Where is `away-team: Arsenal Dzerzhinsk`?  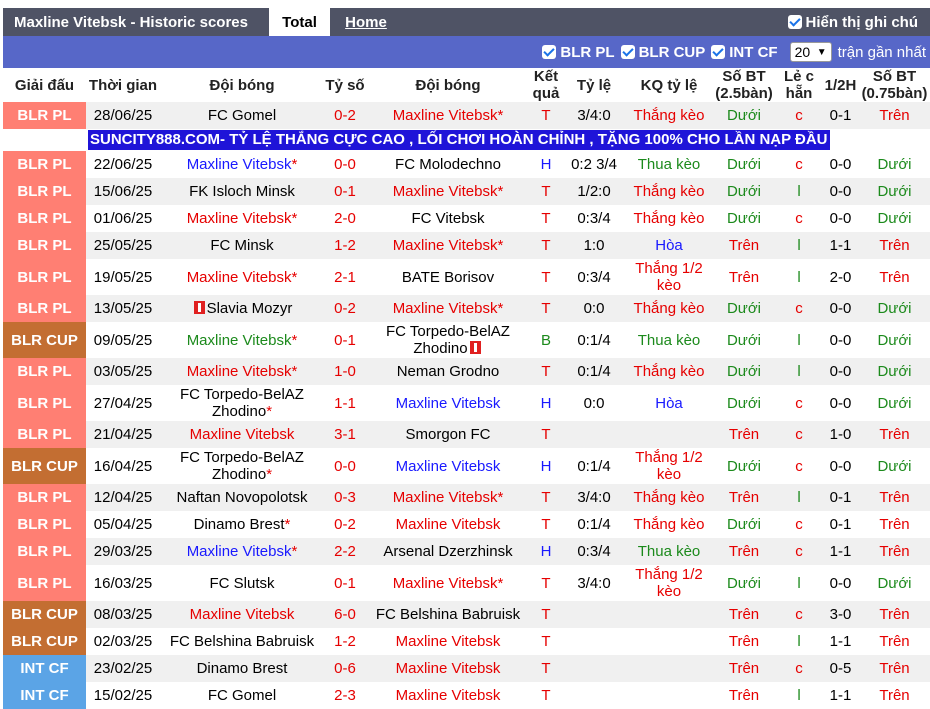
away-team: Arsenal Dzerzhinsk is located at coordinates (448, 551).